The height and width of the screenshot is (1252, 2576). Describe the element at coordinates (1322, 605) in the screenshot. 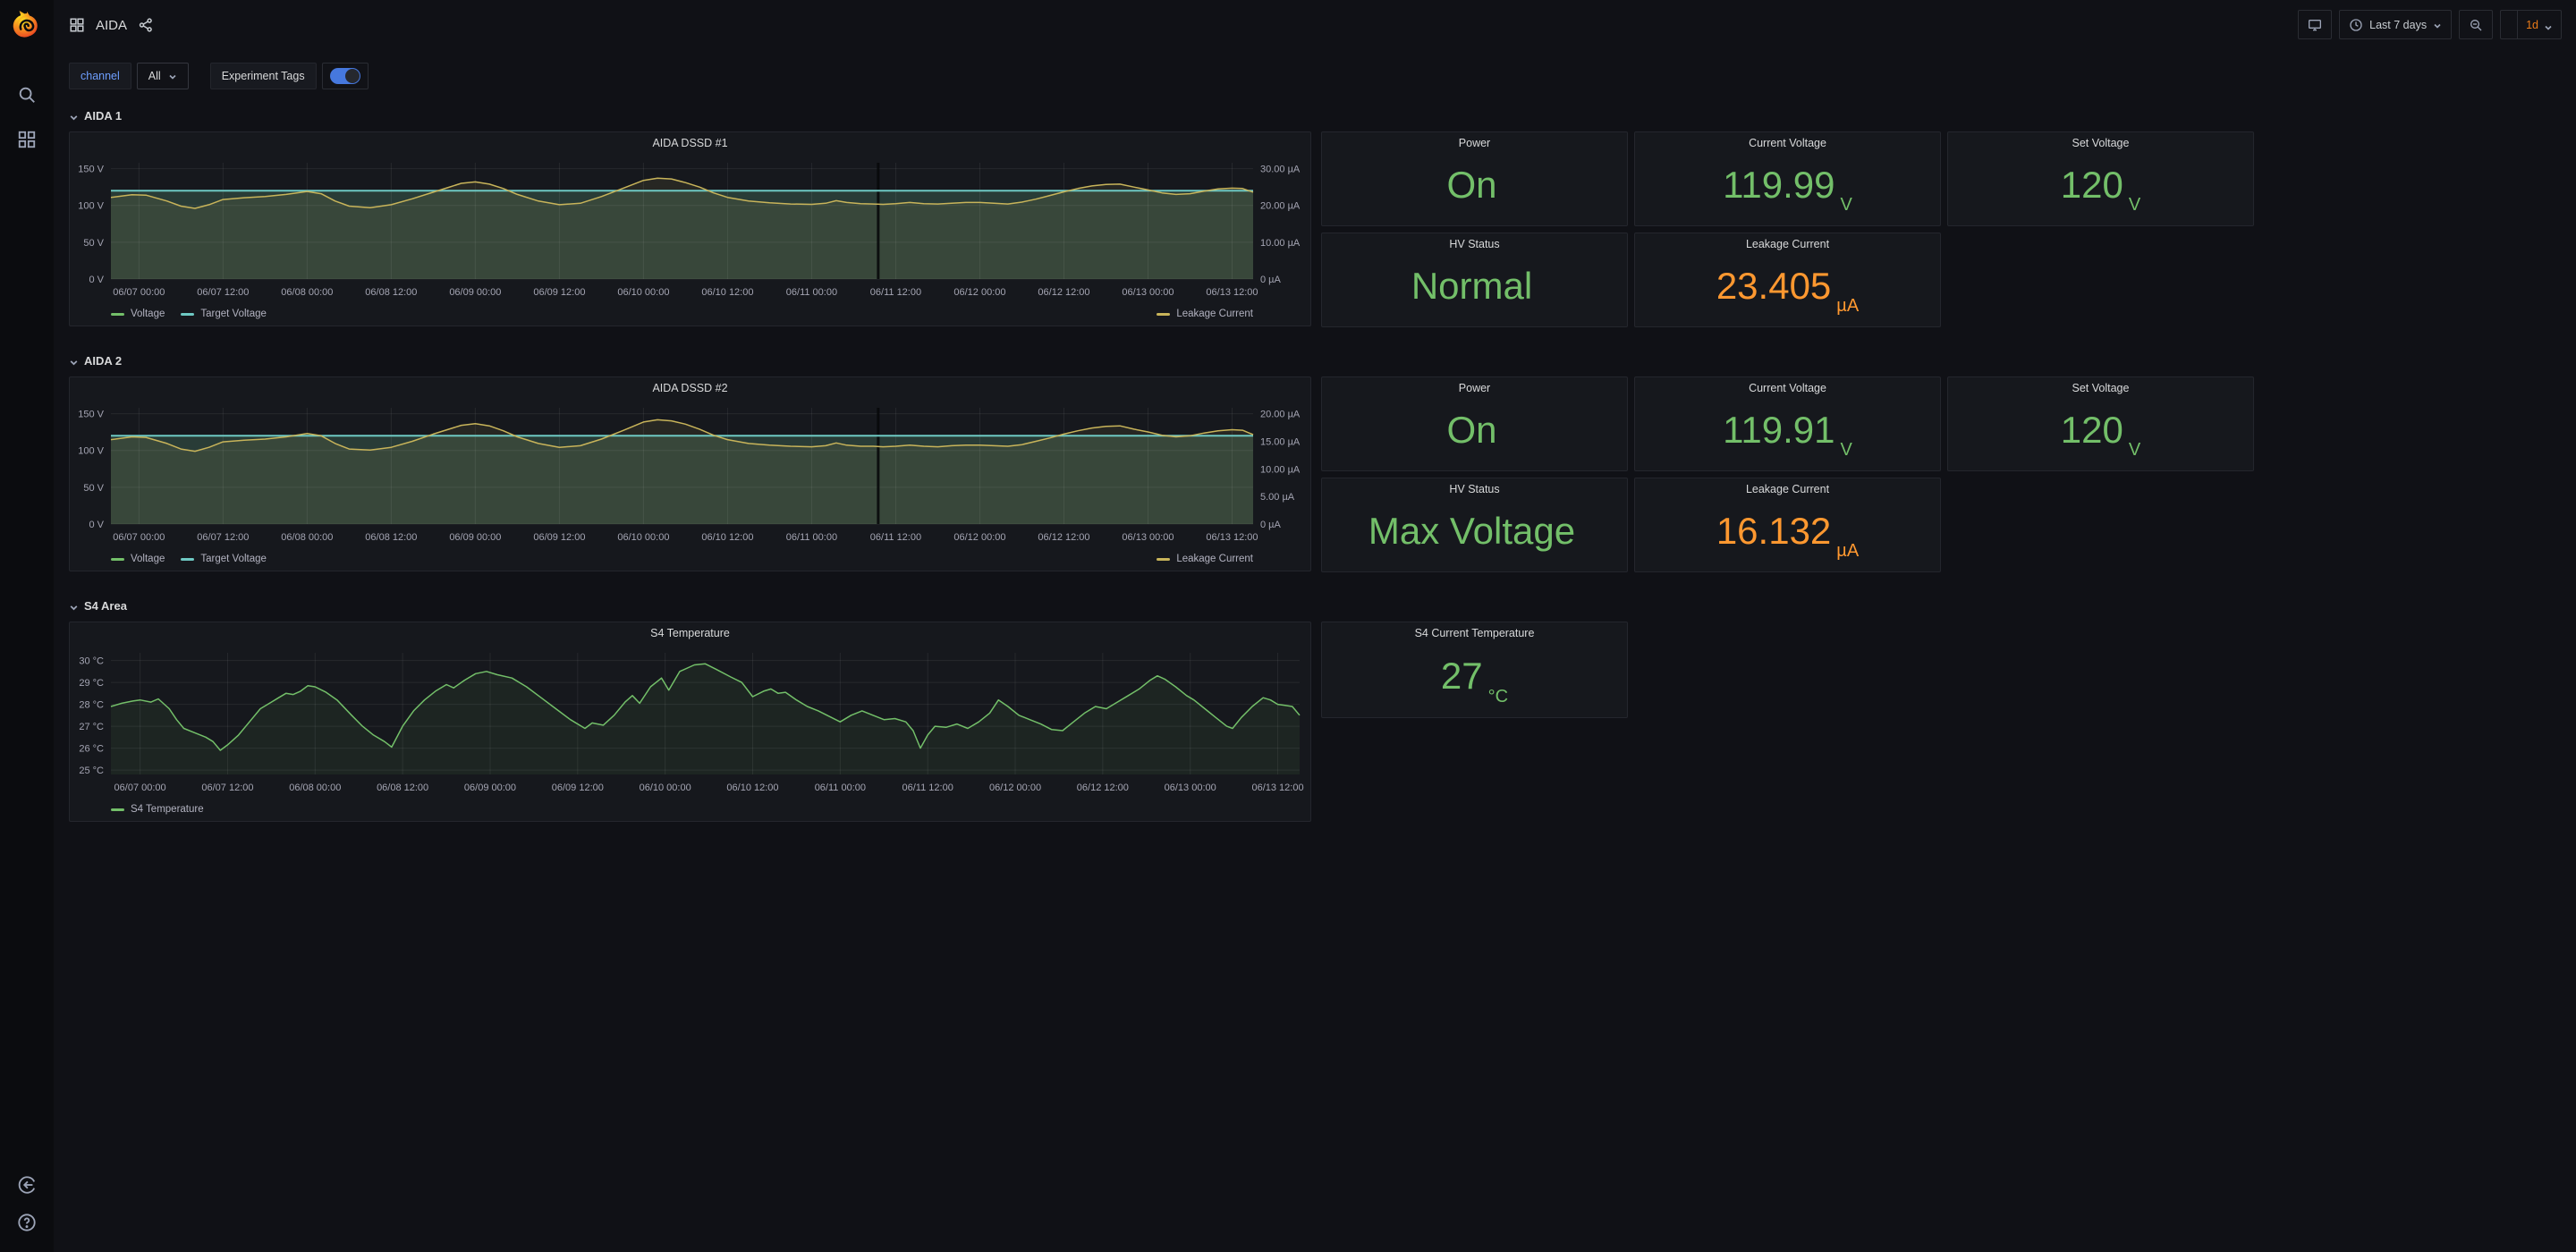

I see `row-header-s4-area: S4 Area` at that location.